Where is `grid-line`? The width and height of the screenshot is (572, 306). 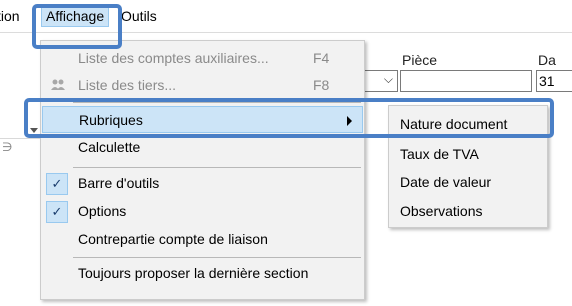
grid-line is located at coordinates (20, 138).